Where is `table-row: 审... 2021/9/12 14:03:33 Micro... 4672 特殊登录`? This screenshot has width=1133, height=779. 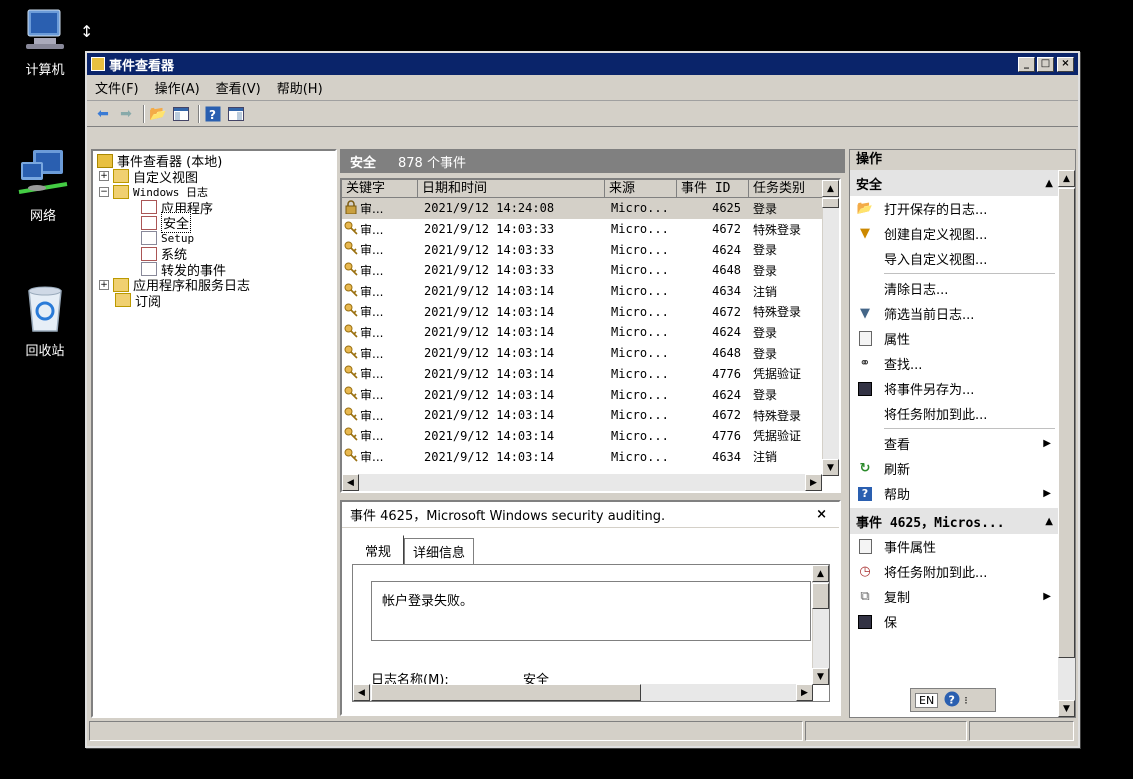 table-row: 审... 2021/9/12 14:03:33 Micro... 4672 特殊登录 is located at coordinates (590, 229).